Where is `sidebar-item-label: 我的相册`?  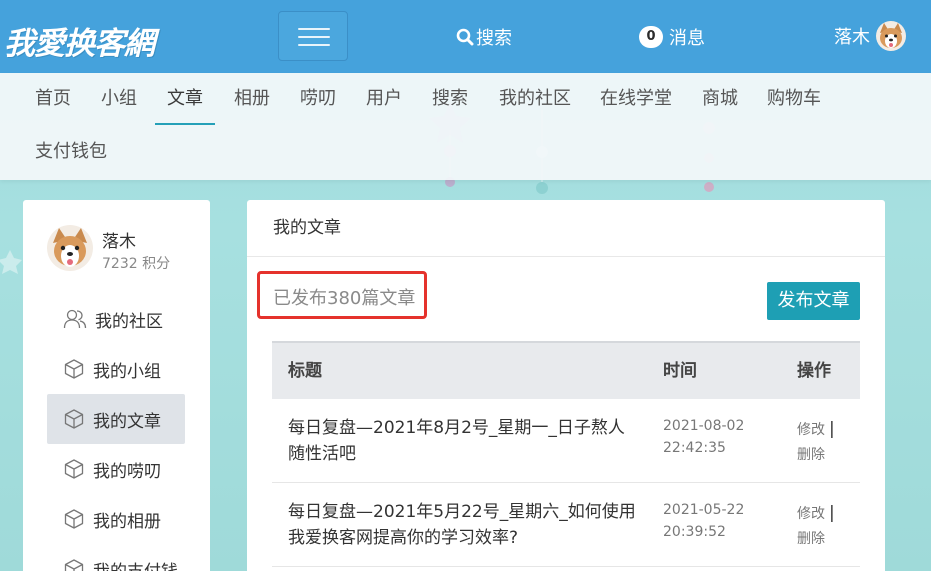 sidebar-item-label: 我的相册 is located at coordinates (127, 521).